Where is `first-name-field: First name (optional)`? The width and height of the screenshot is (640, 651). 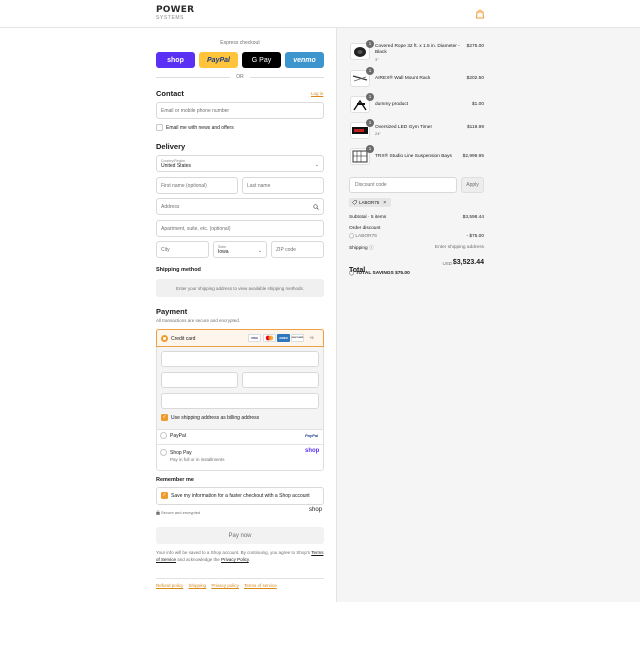 first-name-field: First name (optional) is located at coordinates (197, 185).